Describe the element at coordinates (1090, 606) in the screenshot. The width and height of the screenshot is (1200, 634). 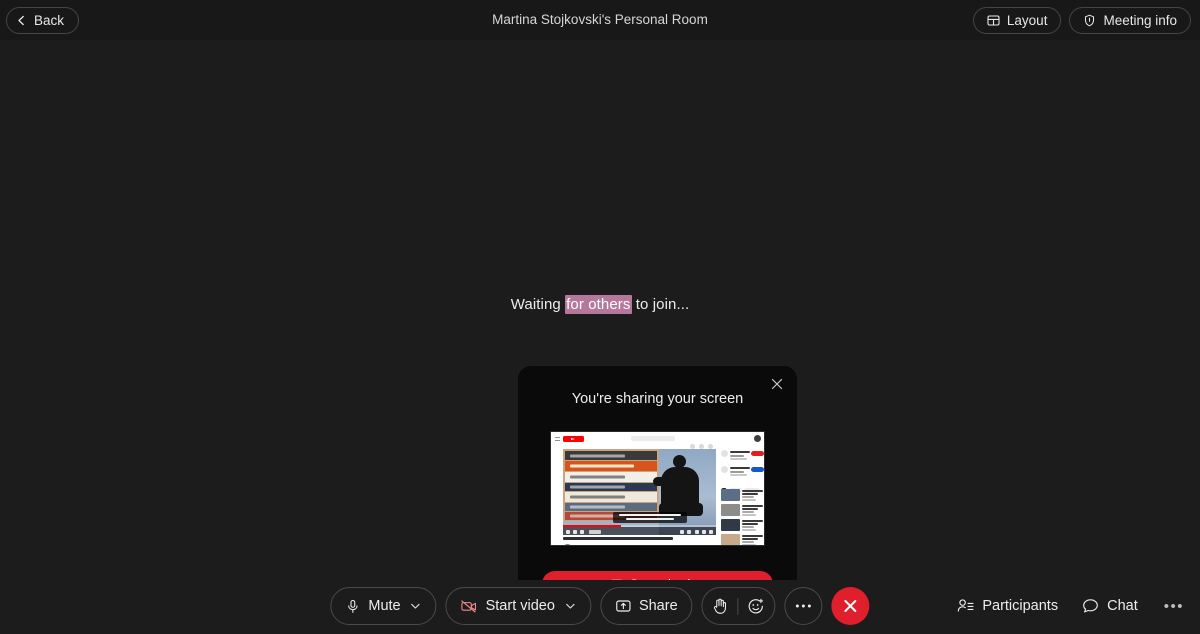
I see `chat-bubble-icon` at that location.